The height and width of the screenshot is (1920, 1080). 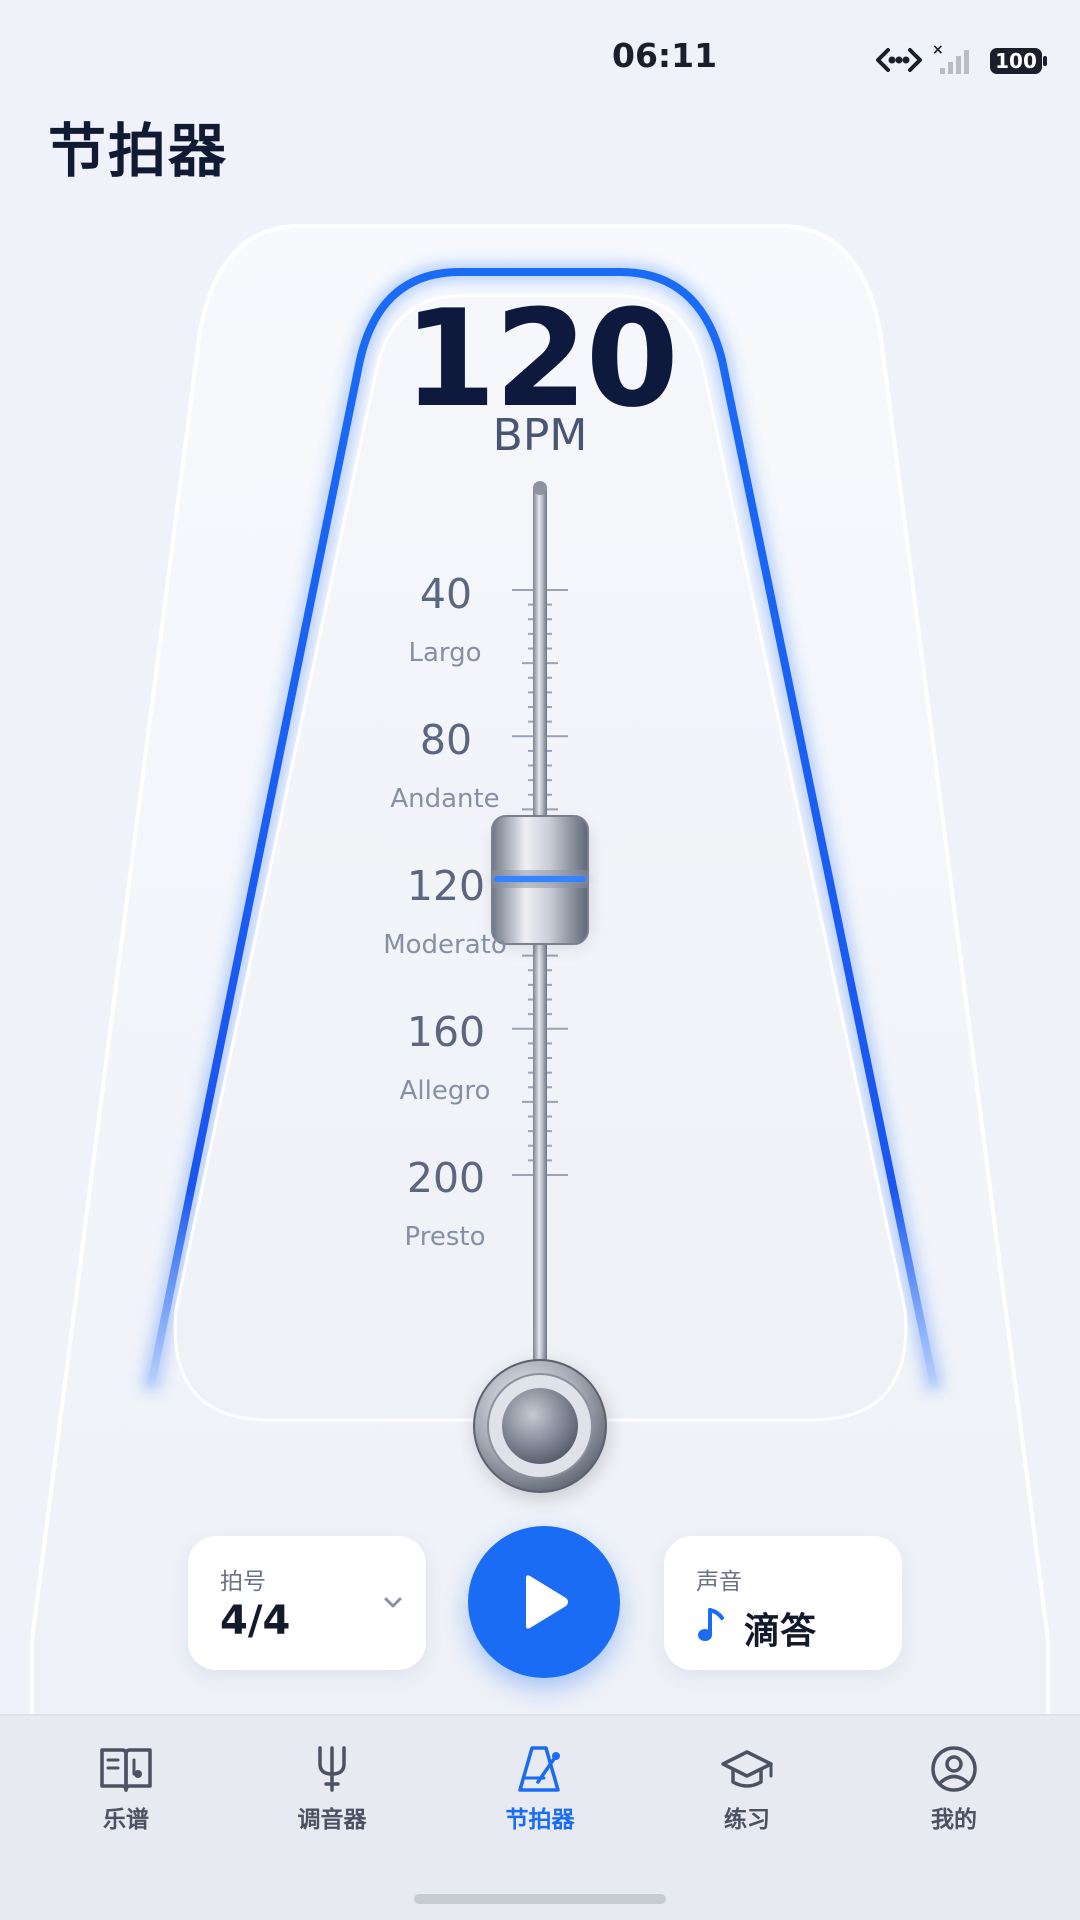 I want to click on music-note-icon, so click(x=711, y=1624).